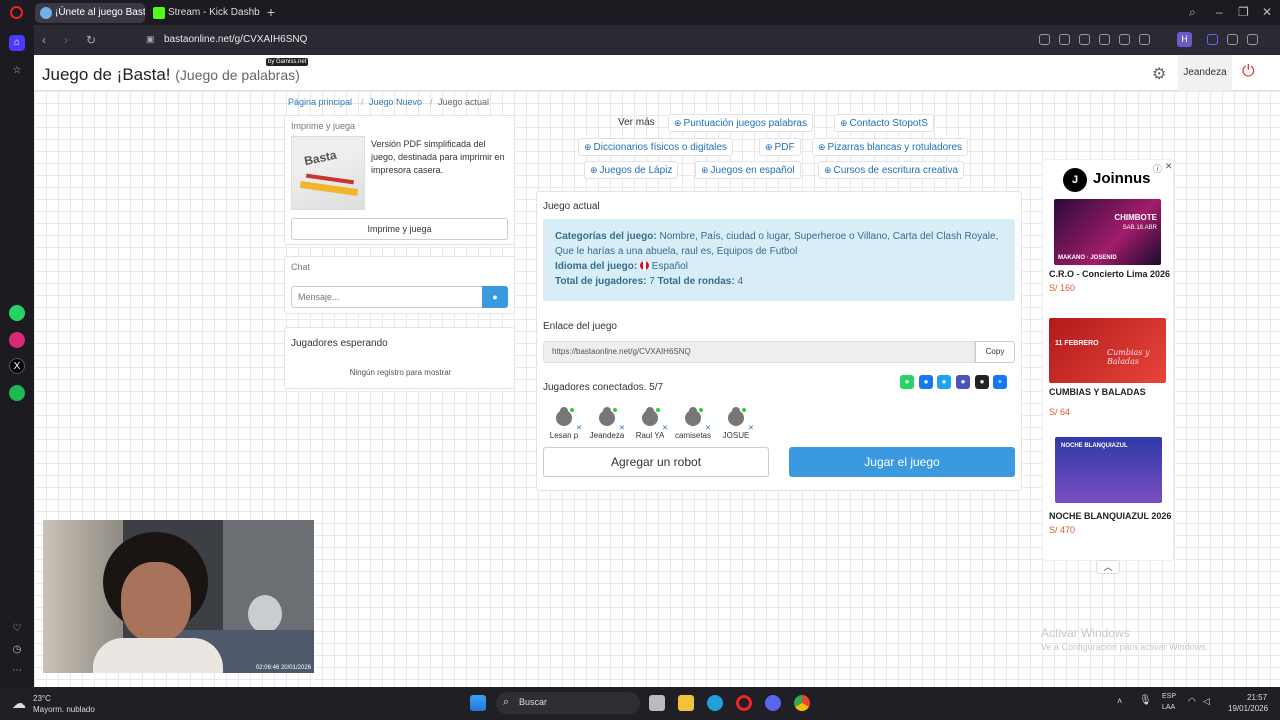 This screenshot has width=1280, height=720. Describe the element at coordinates (1122, 178) in the screenshot. I see `ad-brand: Joinnus` at that location.